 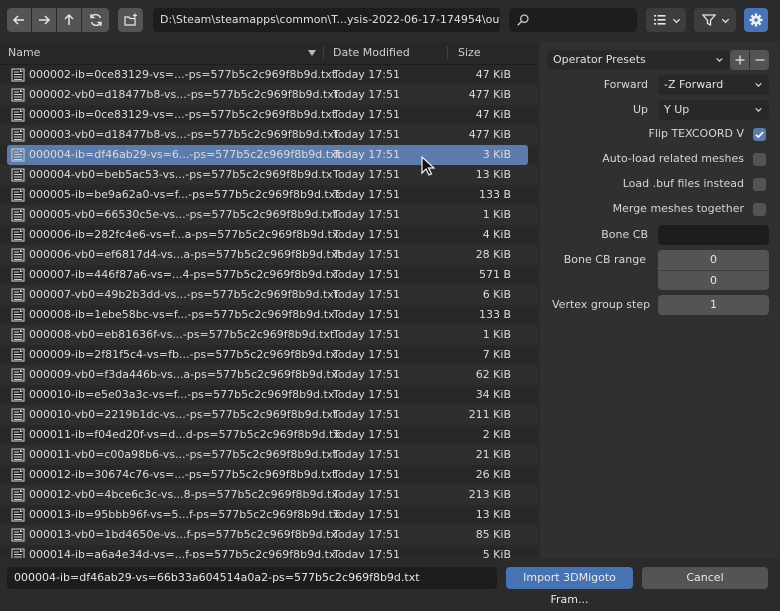 I want to click on forward-button, so click(x=44, y=20).